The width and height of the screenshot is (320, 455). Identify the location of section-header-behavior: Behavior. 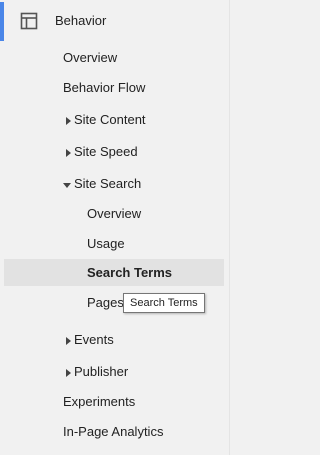
(114, 21).